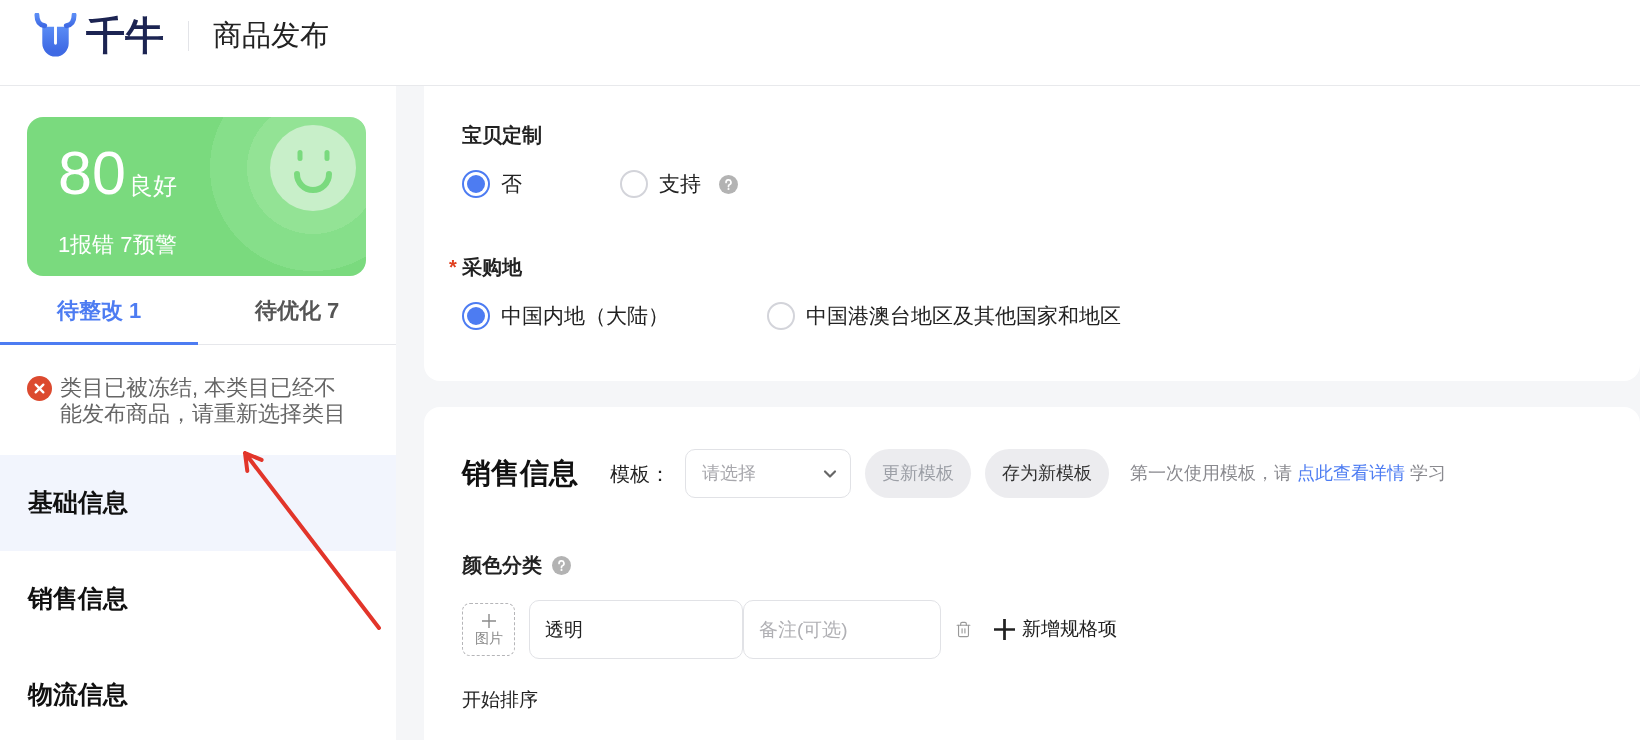 Image resolution: width=1640 pixels, height=740 pixels. I want to click on template-label: 模板：, so click(640, 473).